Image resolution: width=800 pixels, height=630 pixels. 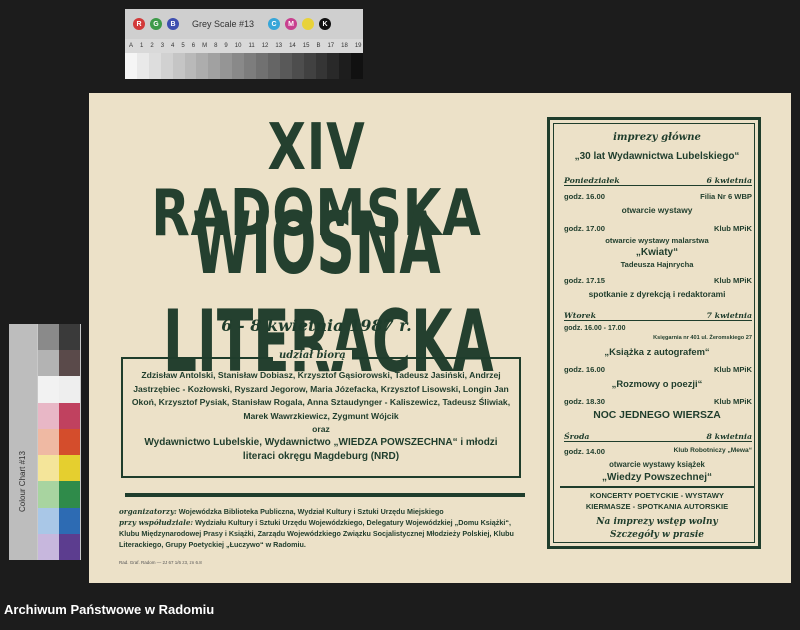 I want to click on event-time-row: godz. 16.00 Klub MPiK, so click(x=658, y=369).